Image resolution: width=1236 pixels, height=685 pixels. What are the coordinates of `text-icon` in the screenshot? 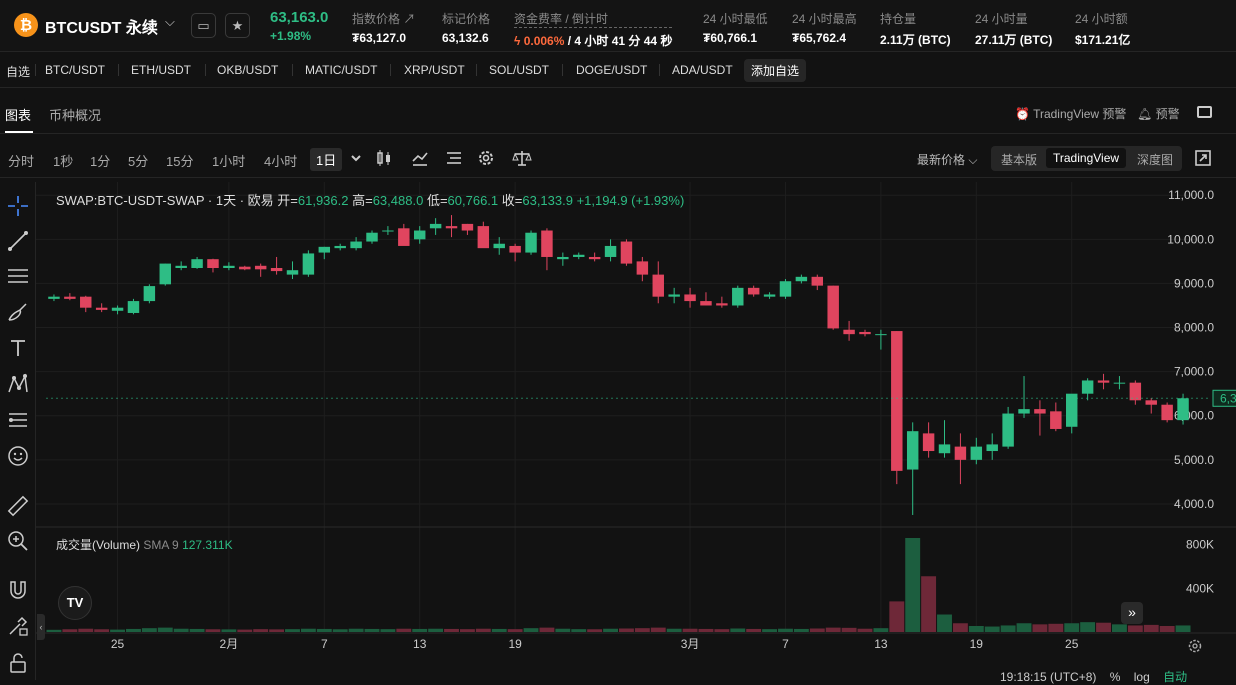 It's located at (18, 348).